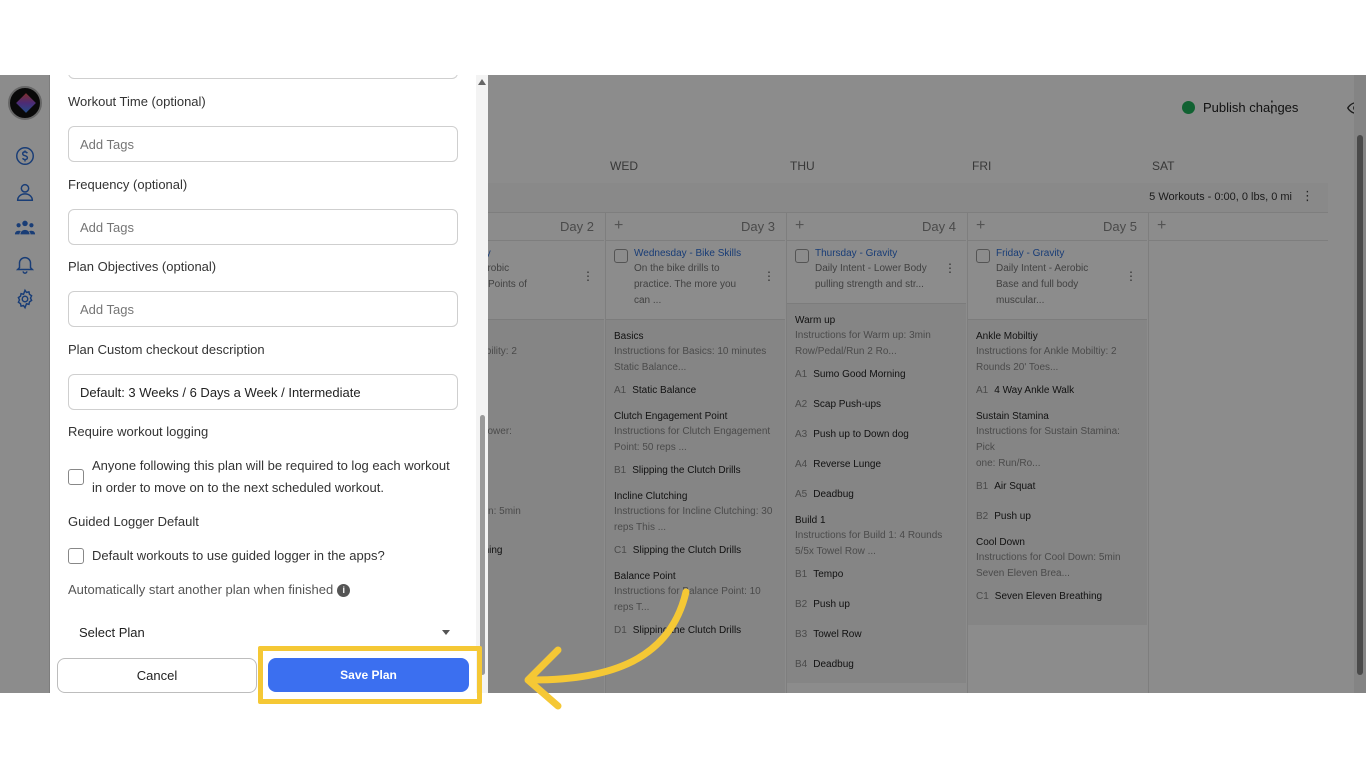  I want to click on frequency-tags-input, so click(263, 227).